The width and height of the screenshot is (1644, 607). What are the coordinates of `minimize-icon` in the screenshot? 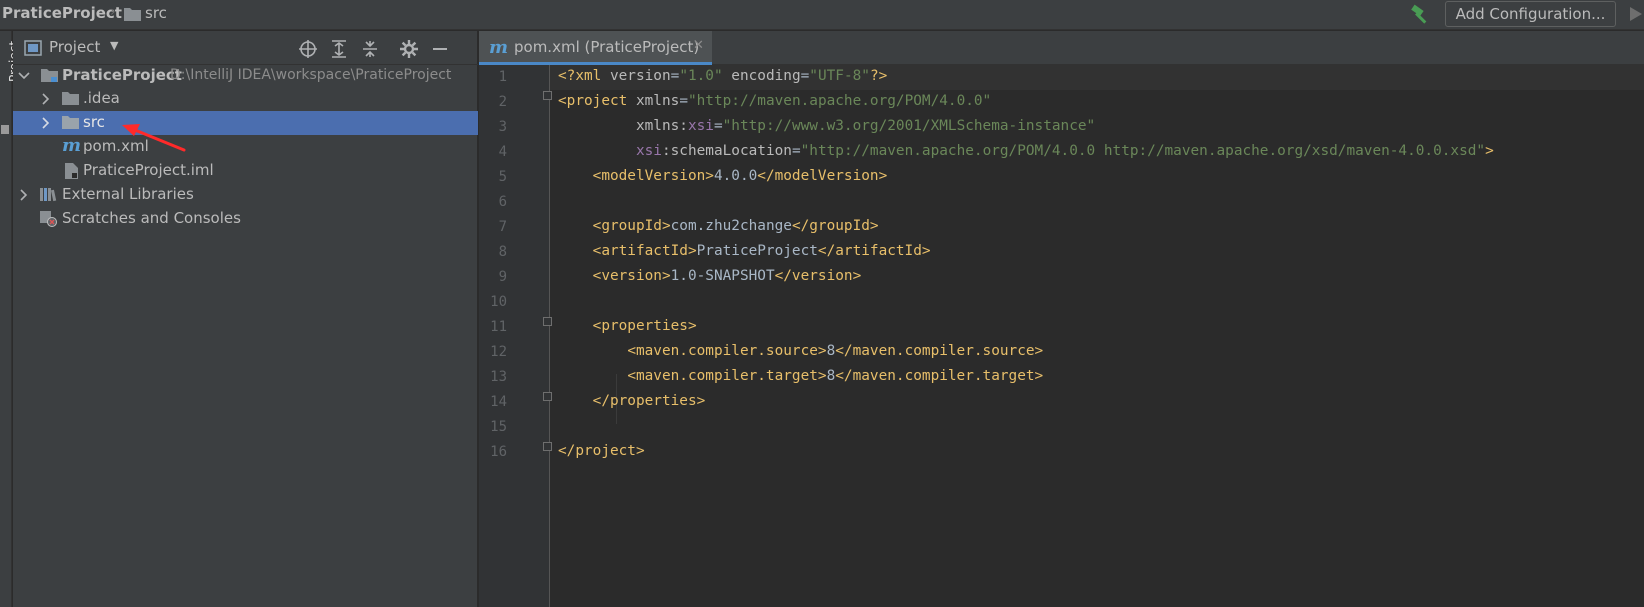 It's located at (440, 49).